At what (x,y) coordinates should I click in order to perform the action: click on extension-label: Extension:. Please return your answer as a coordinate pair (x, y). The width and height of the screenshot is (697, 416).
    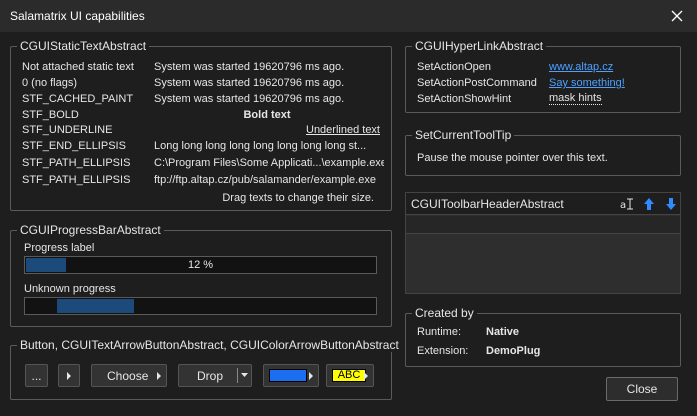
    Looking at the image, I should click on (443, 351).